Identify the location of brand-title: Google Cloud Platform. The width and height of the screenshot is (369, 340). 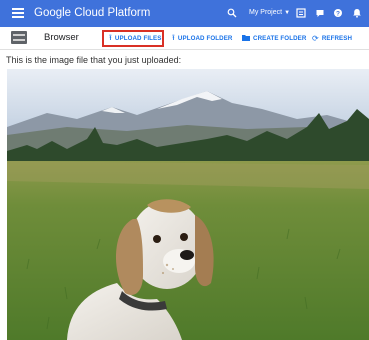
(92, 13).